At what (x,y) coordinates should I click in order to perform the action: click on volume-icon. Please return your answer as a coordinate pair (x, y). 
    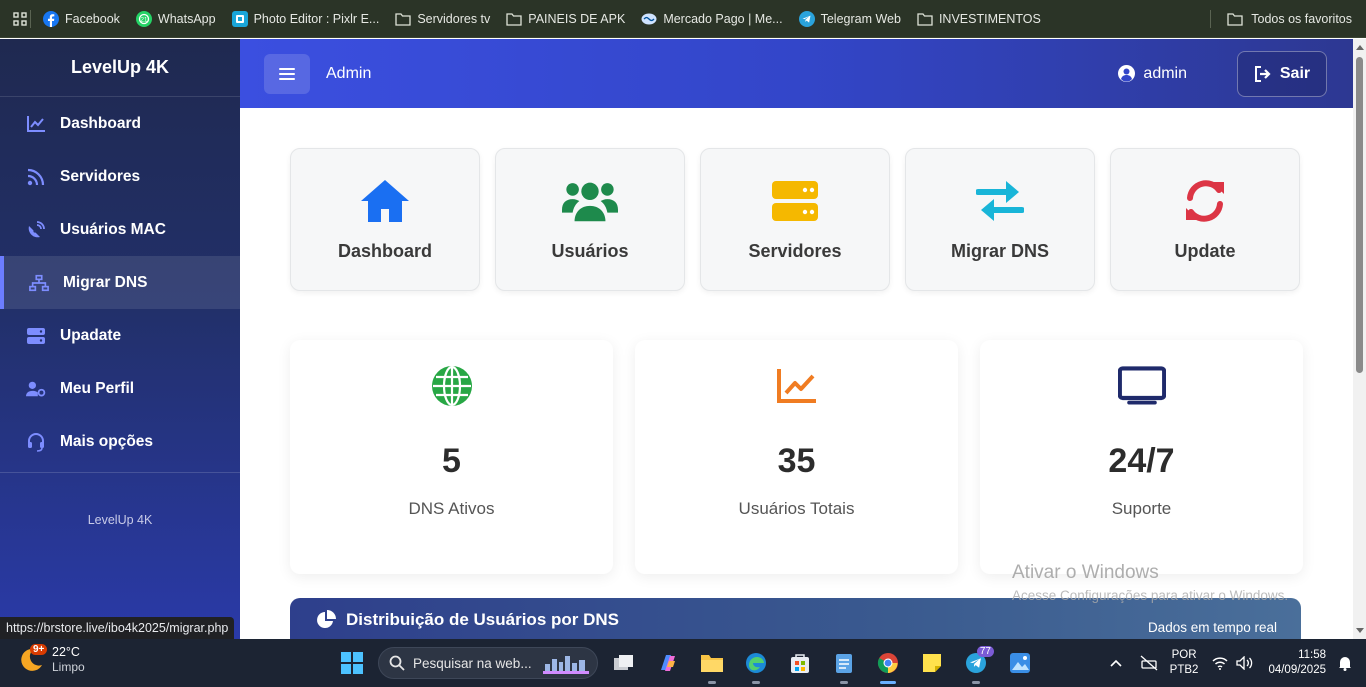
    Looking at the image, I should click on (1245, 663).